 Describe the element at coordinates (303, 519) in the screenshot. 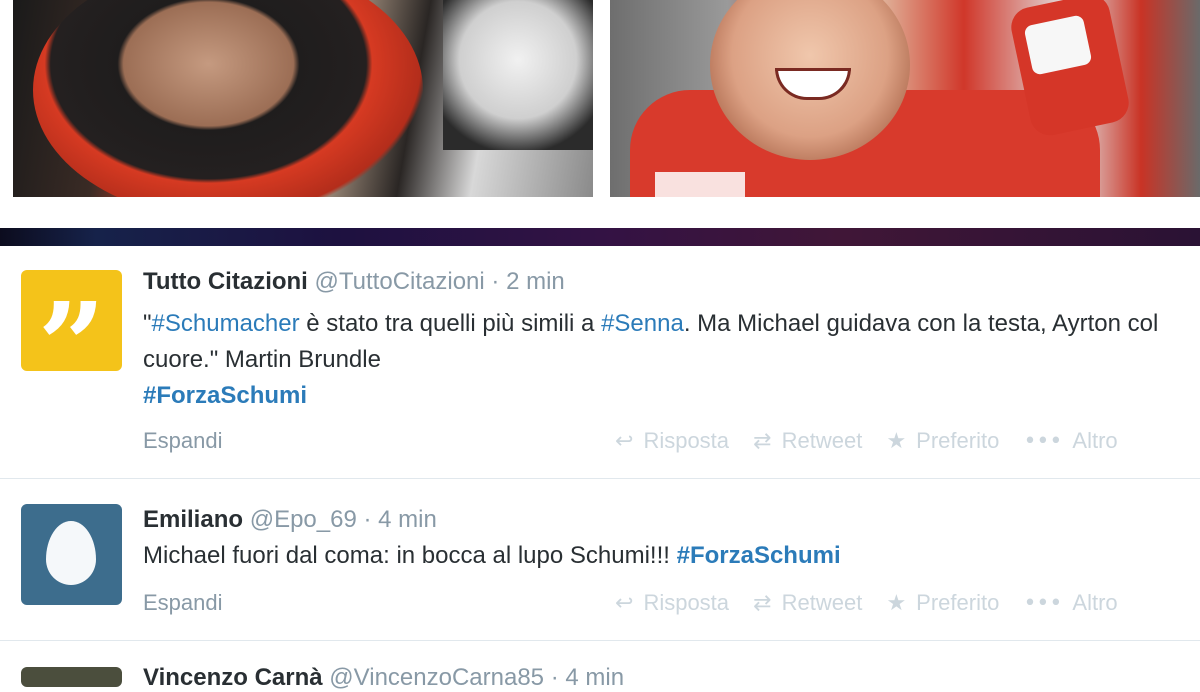

I see `username: @Epo_69` at that location.